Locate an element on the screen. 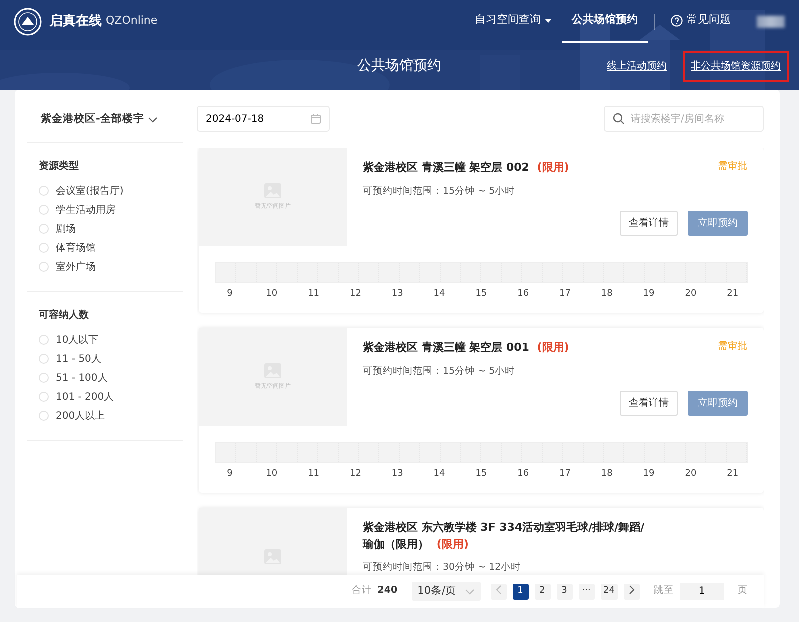  total-count: 240 is located at coordinates (388, 591).